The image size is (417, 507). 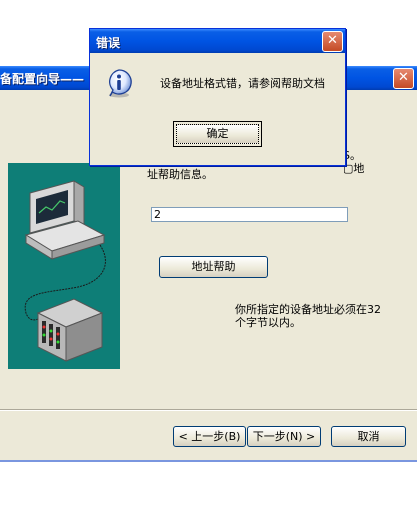 I want to click on ok-button-label: 确定, so click(x=217, y=134).